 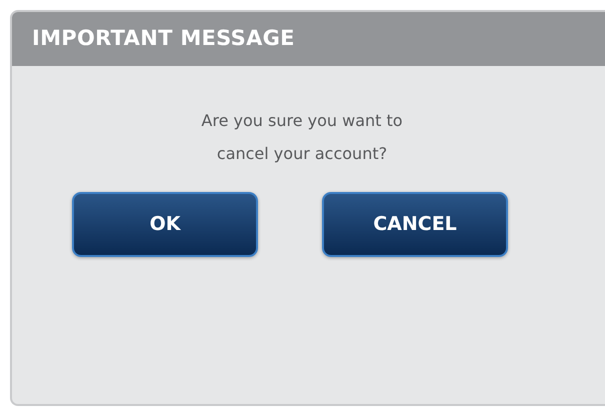 I want to click on dialog-message: Are you sure you want to cancel your account?, so click(x=302, y=137).